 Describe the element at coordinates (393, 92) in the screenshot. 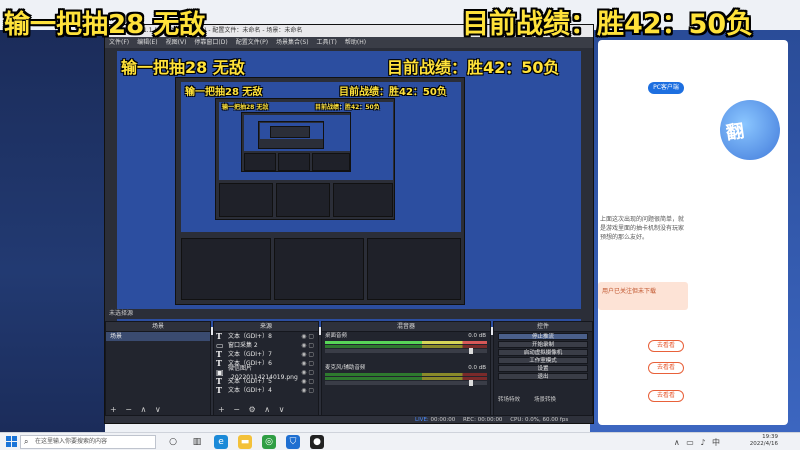

I see `nested-overlay-right-text: 目前战绩：胜42：50负` at that location.